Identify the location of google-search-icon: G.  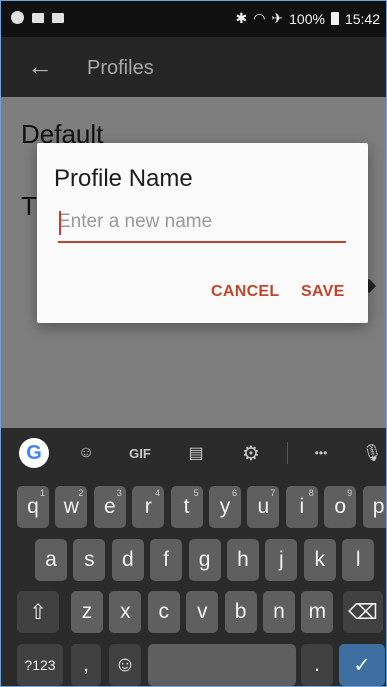
(34, 453).